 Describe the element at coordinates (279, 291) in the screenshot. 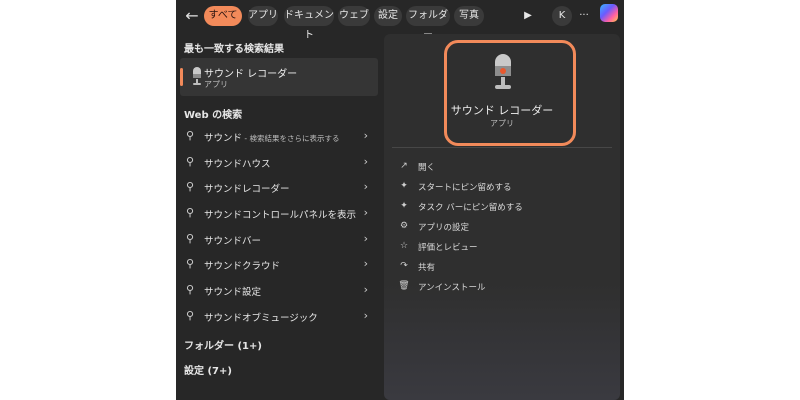

I see `web-item: ⚲ サウンド設定 ›` at that location.